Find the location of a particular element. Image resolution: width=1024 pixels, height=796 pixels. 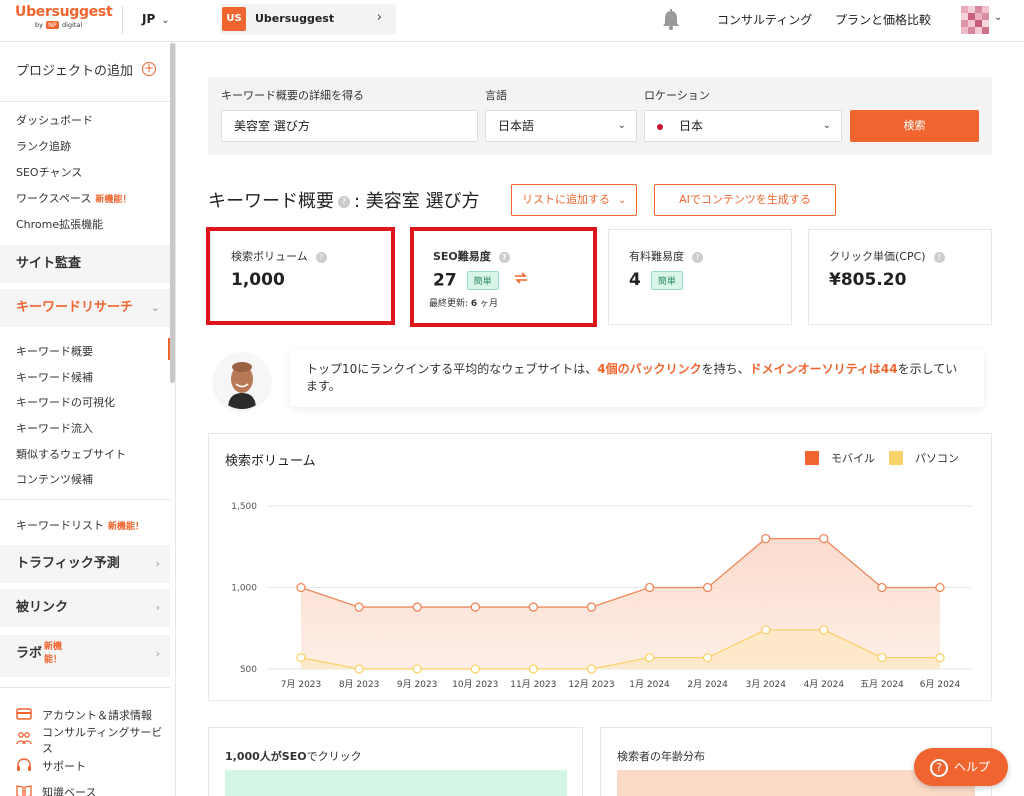

add-to-list-button: リストに追加する ⌄ is located at coordinates (574, 200).